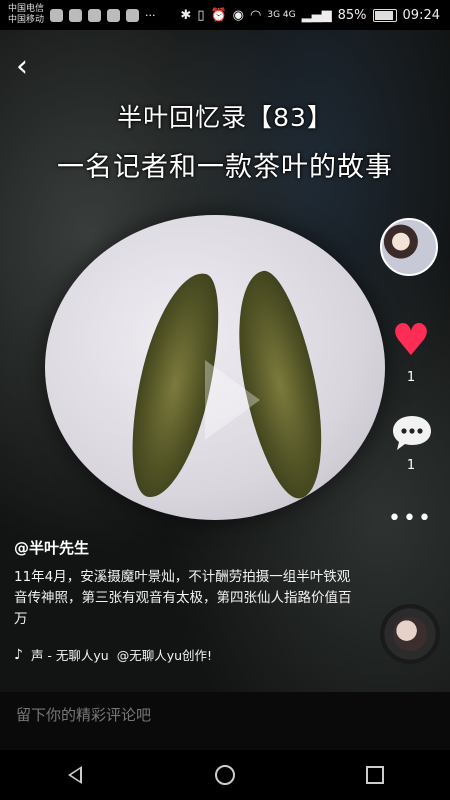 The height and width of the screenshot is (800, 450). I want to click on nav-back-button, so click(75, 775).